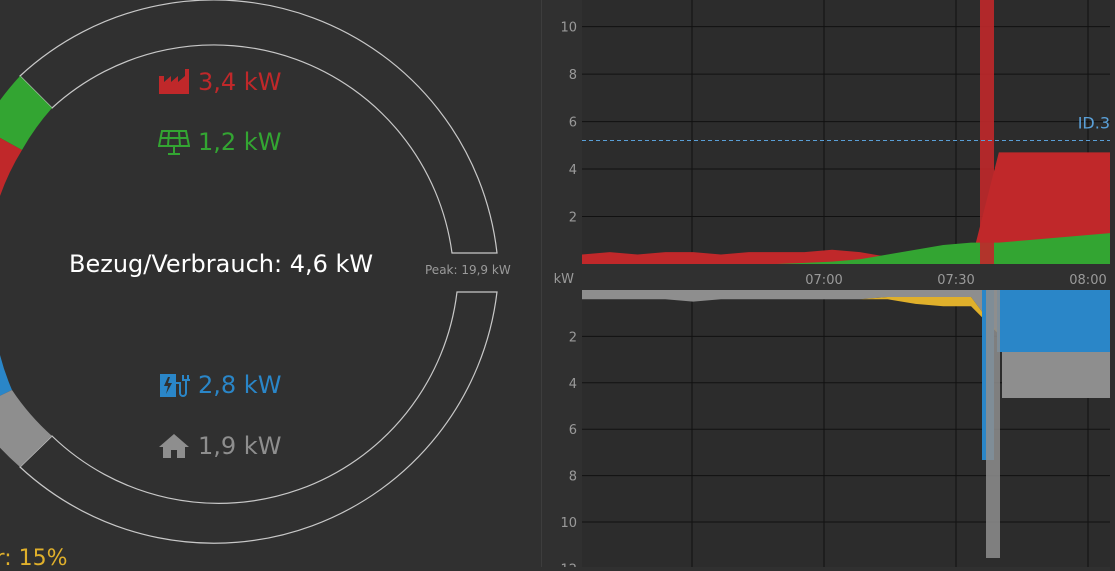  What do you see at coordinates (823, 280) in the screenshot?
I see `x-tick-label: 07:00` at bounding box center [823, 280].